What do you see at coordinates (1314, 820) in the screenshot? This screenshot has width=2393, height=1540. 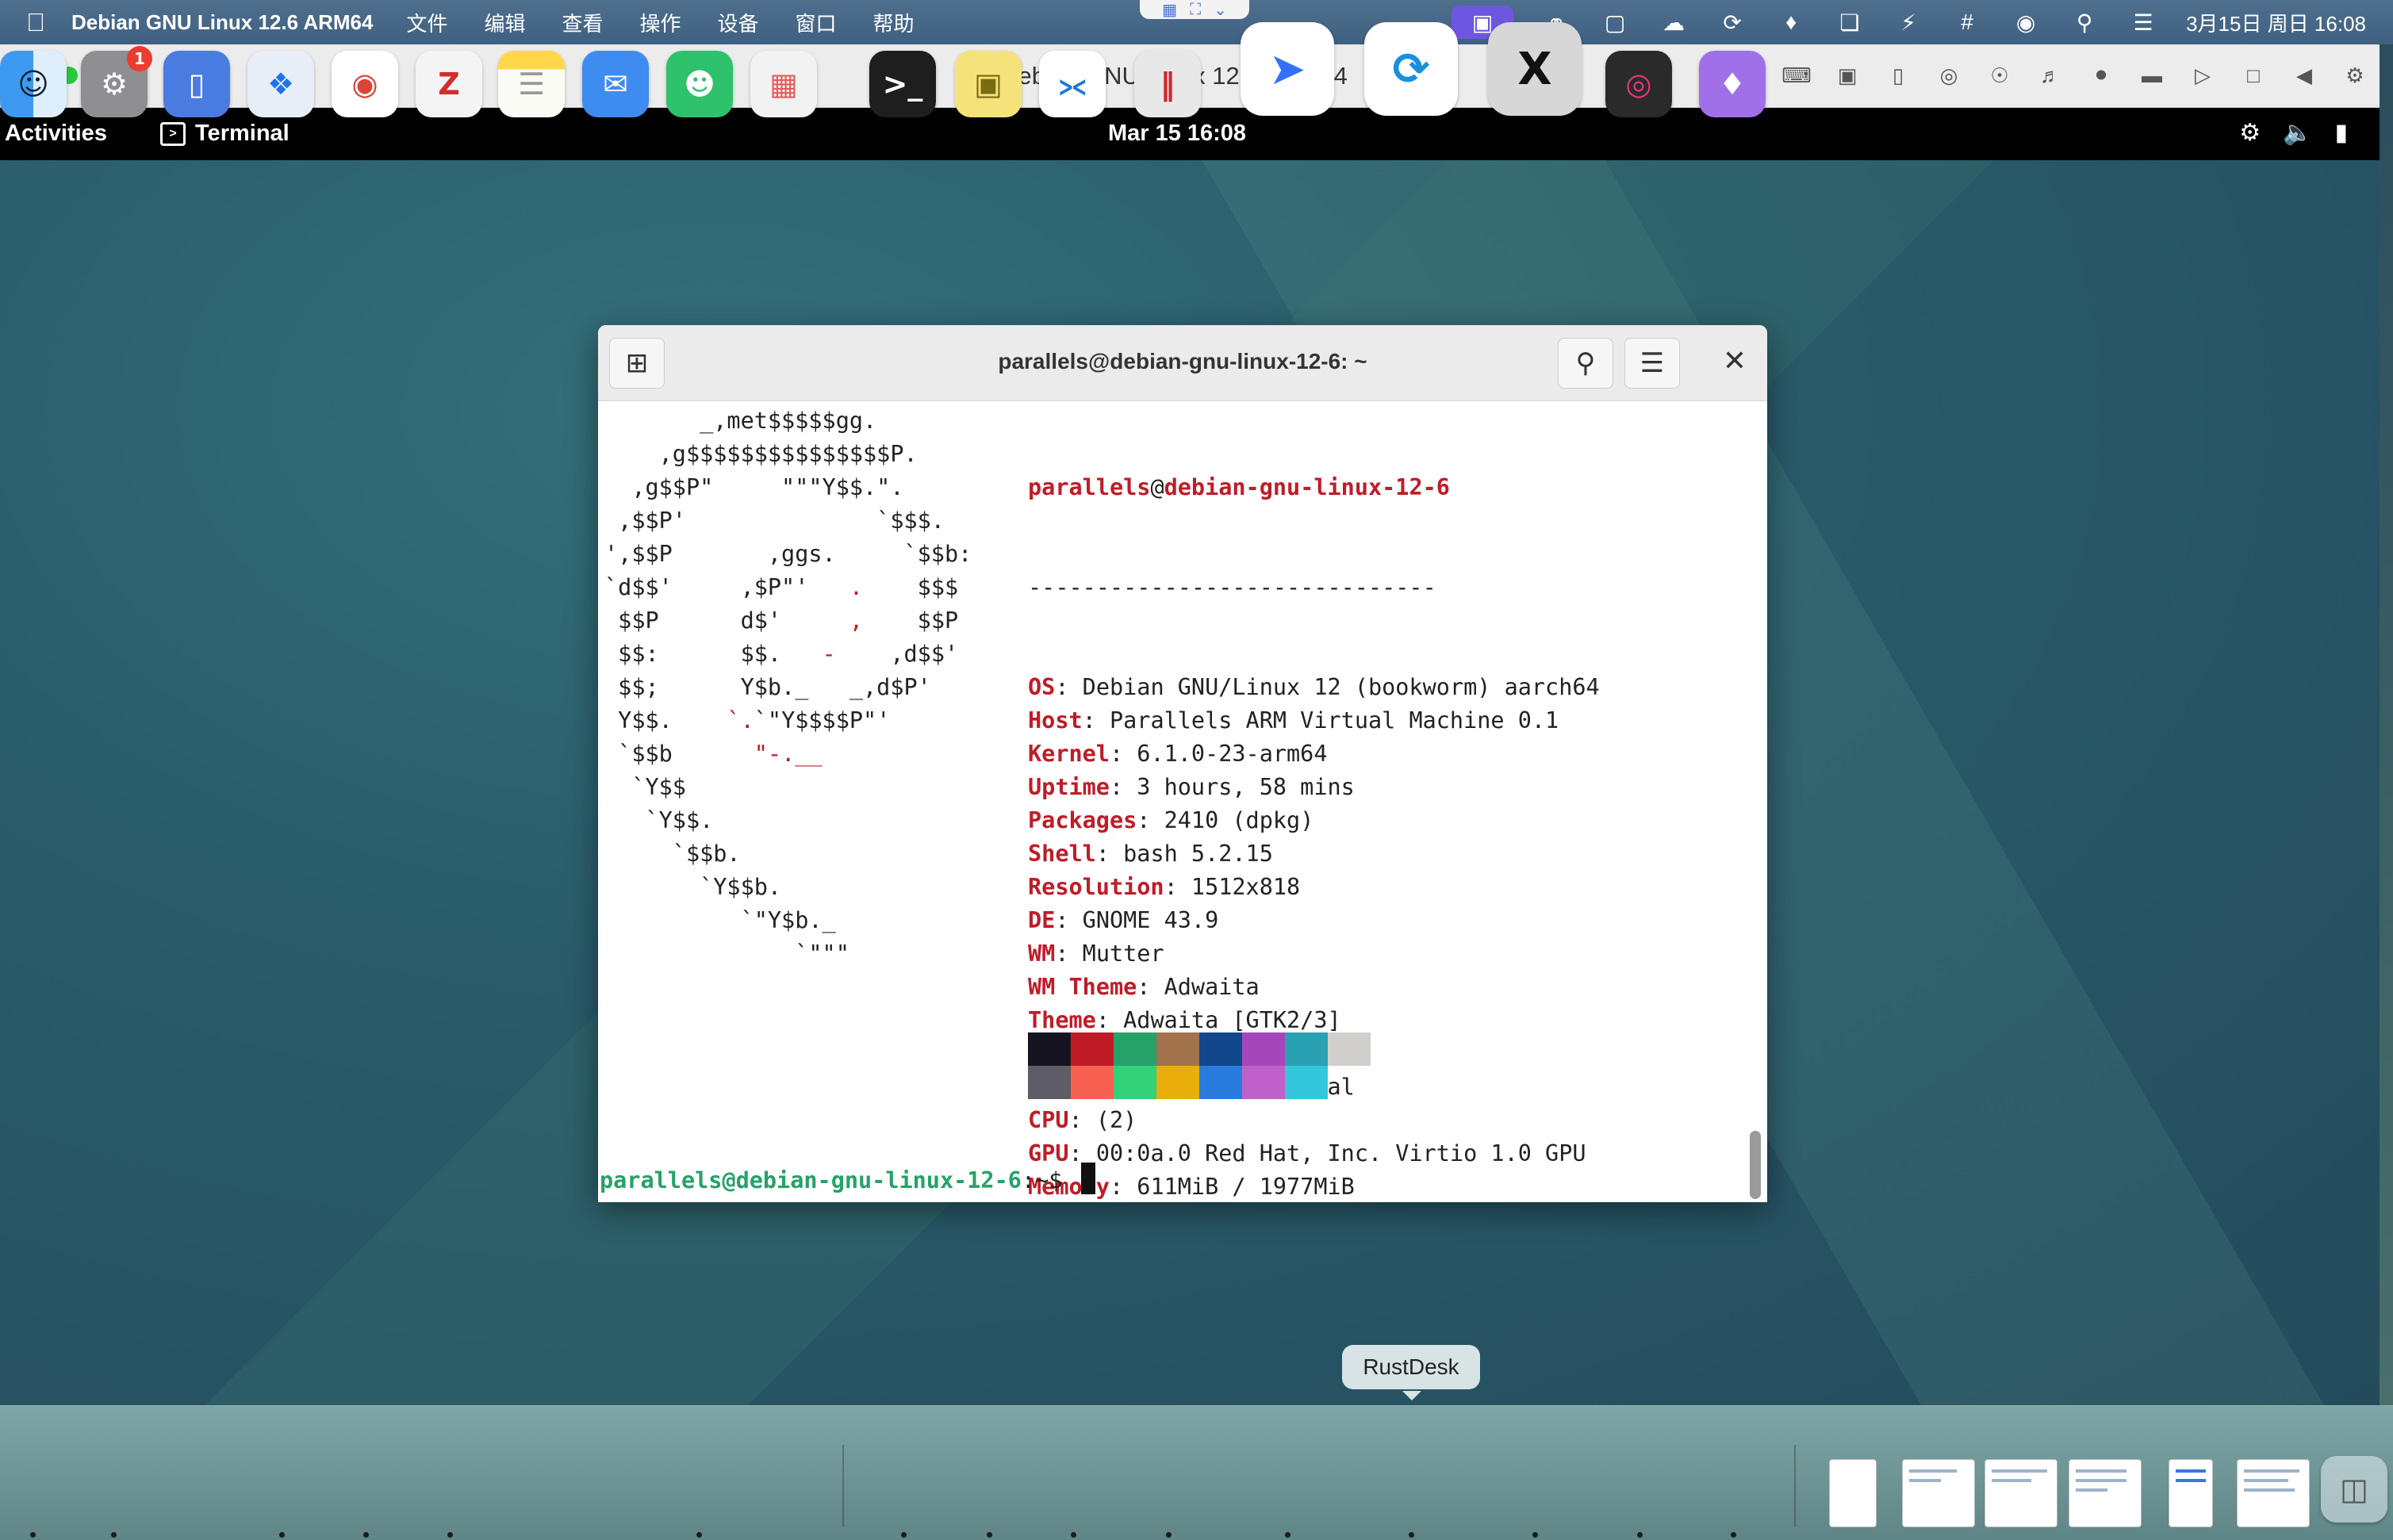 I see `info-row: Packages: 2410 (dpkg)` at bounding box center [1314, 820].